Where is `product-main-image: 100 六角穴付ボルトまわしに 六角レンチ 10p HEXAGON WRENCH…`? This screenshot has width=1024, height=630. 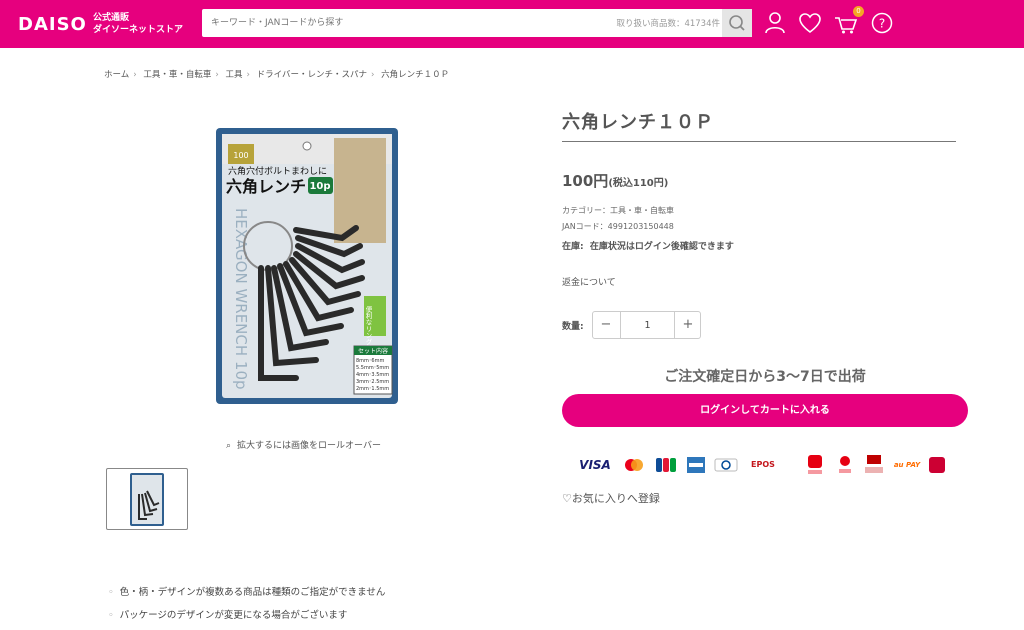
product-main-image: 100 六角穴付ボルトまわしに 六角レンチ 10p HEXAGON WRENCH… is located at coordinates (307, 266).